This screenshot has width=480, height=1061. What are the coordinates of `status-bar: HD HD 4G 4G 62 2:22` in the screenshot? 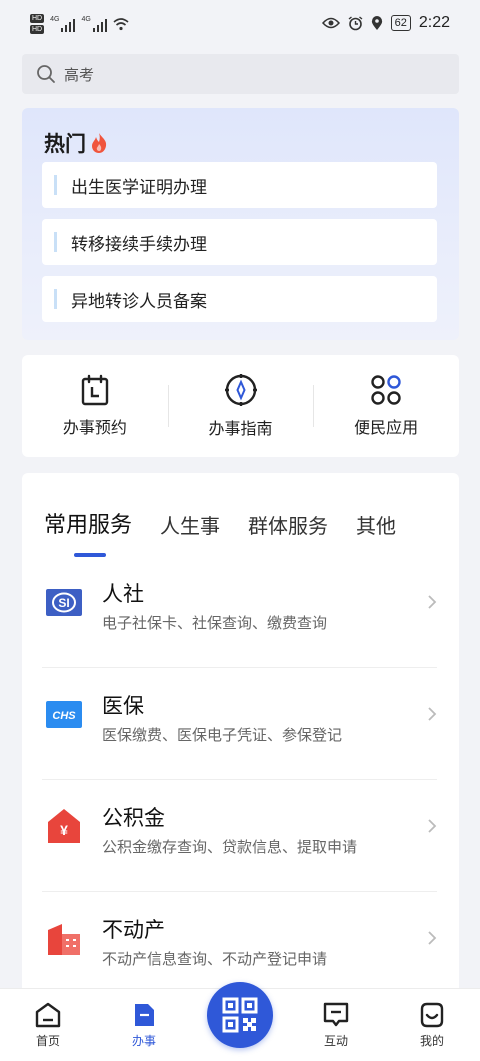 It's located at (240, 26).